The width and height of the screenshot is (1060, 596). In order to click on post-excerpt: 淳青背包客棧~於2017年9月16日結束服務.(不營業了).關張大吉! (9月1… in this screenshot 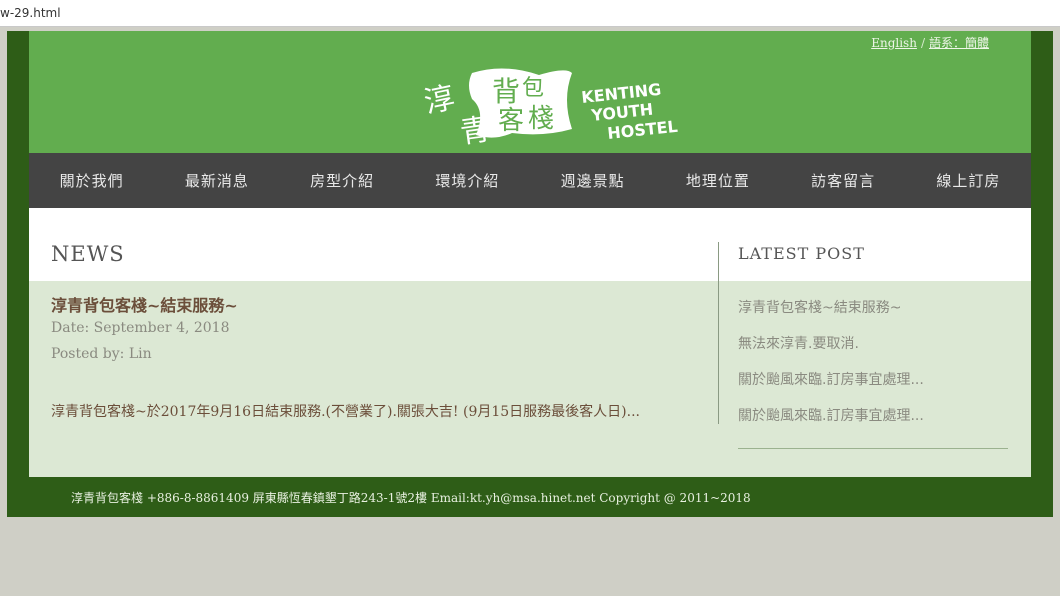, I will do `click(345, 412)`.